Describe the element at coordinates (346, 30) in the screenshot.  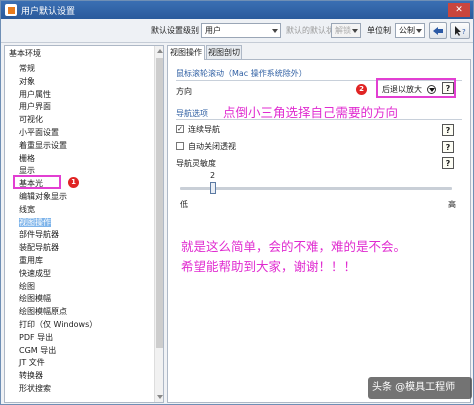
I see `state-select: 解锁` at that location.